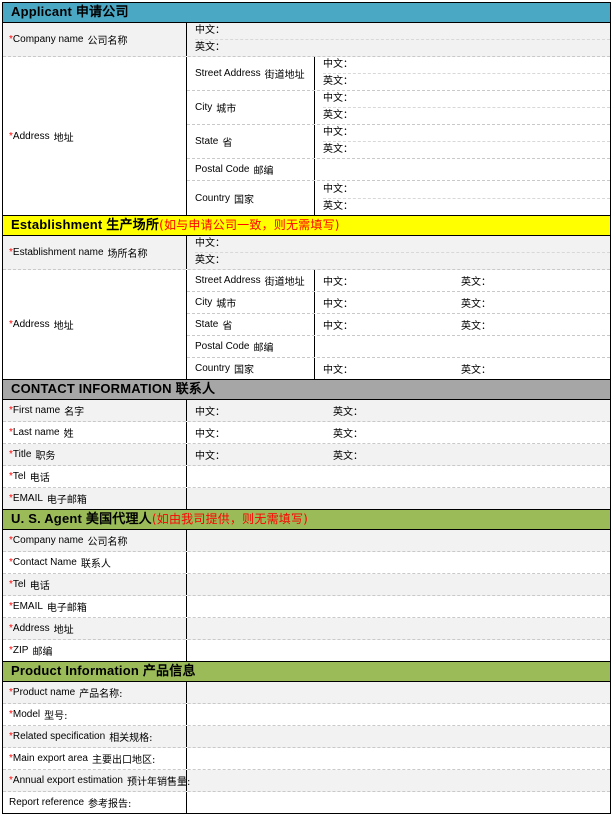 This screenshot has height=814, width=615. Describe the element at coordinates (31, 628) in the screenshot. I see `field-label-en: Address` at that location.